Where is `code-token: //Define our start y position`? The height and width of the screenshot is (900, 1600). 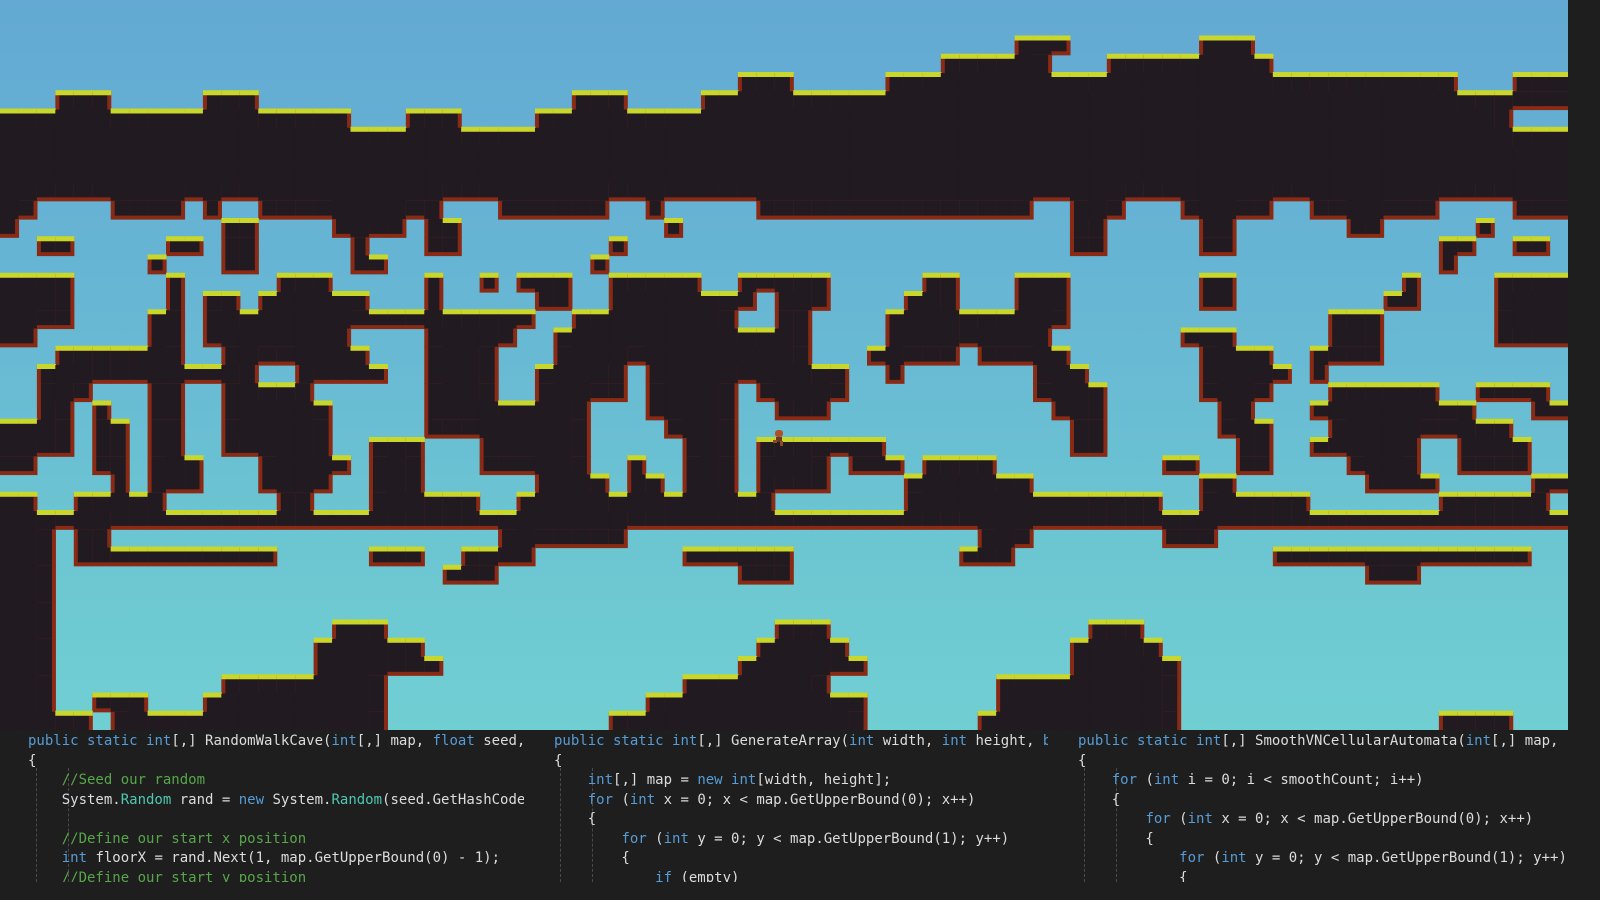
code-token: //Define our start y position is located at coordinates (167, 876).